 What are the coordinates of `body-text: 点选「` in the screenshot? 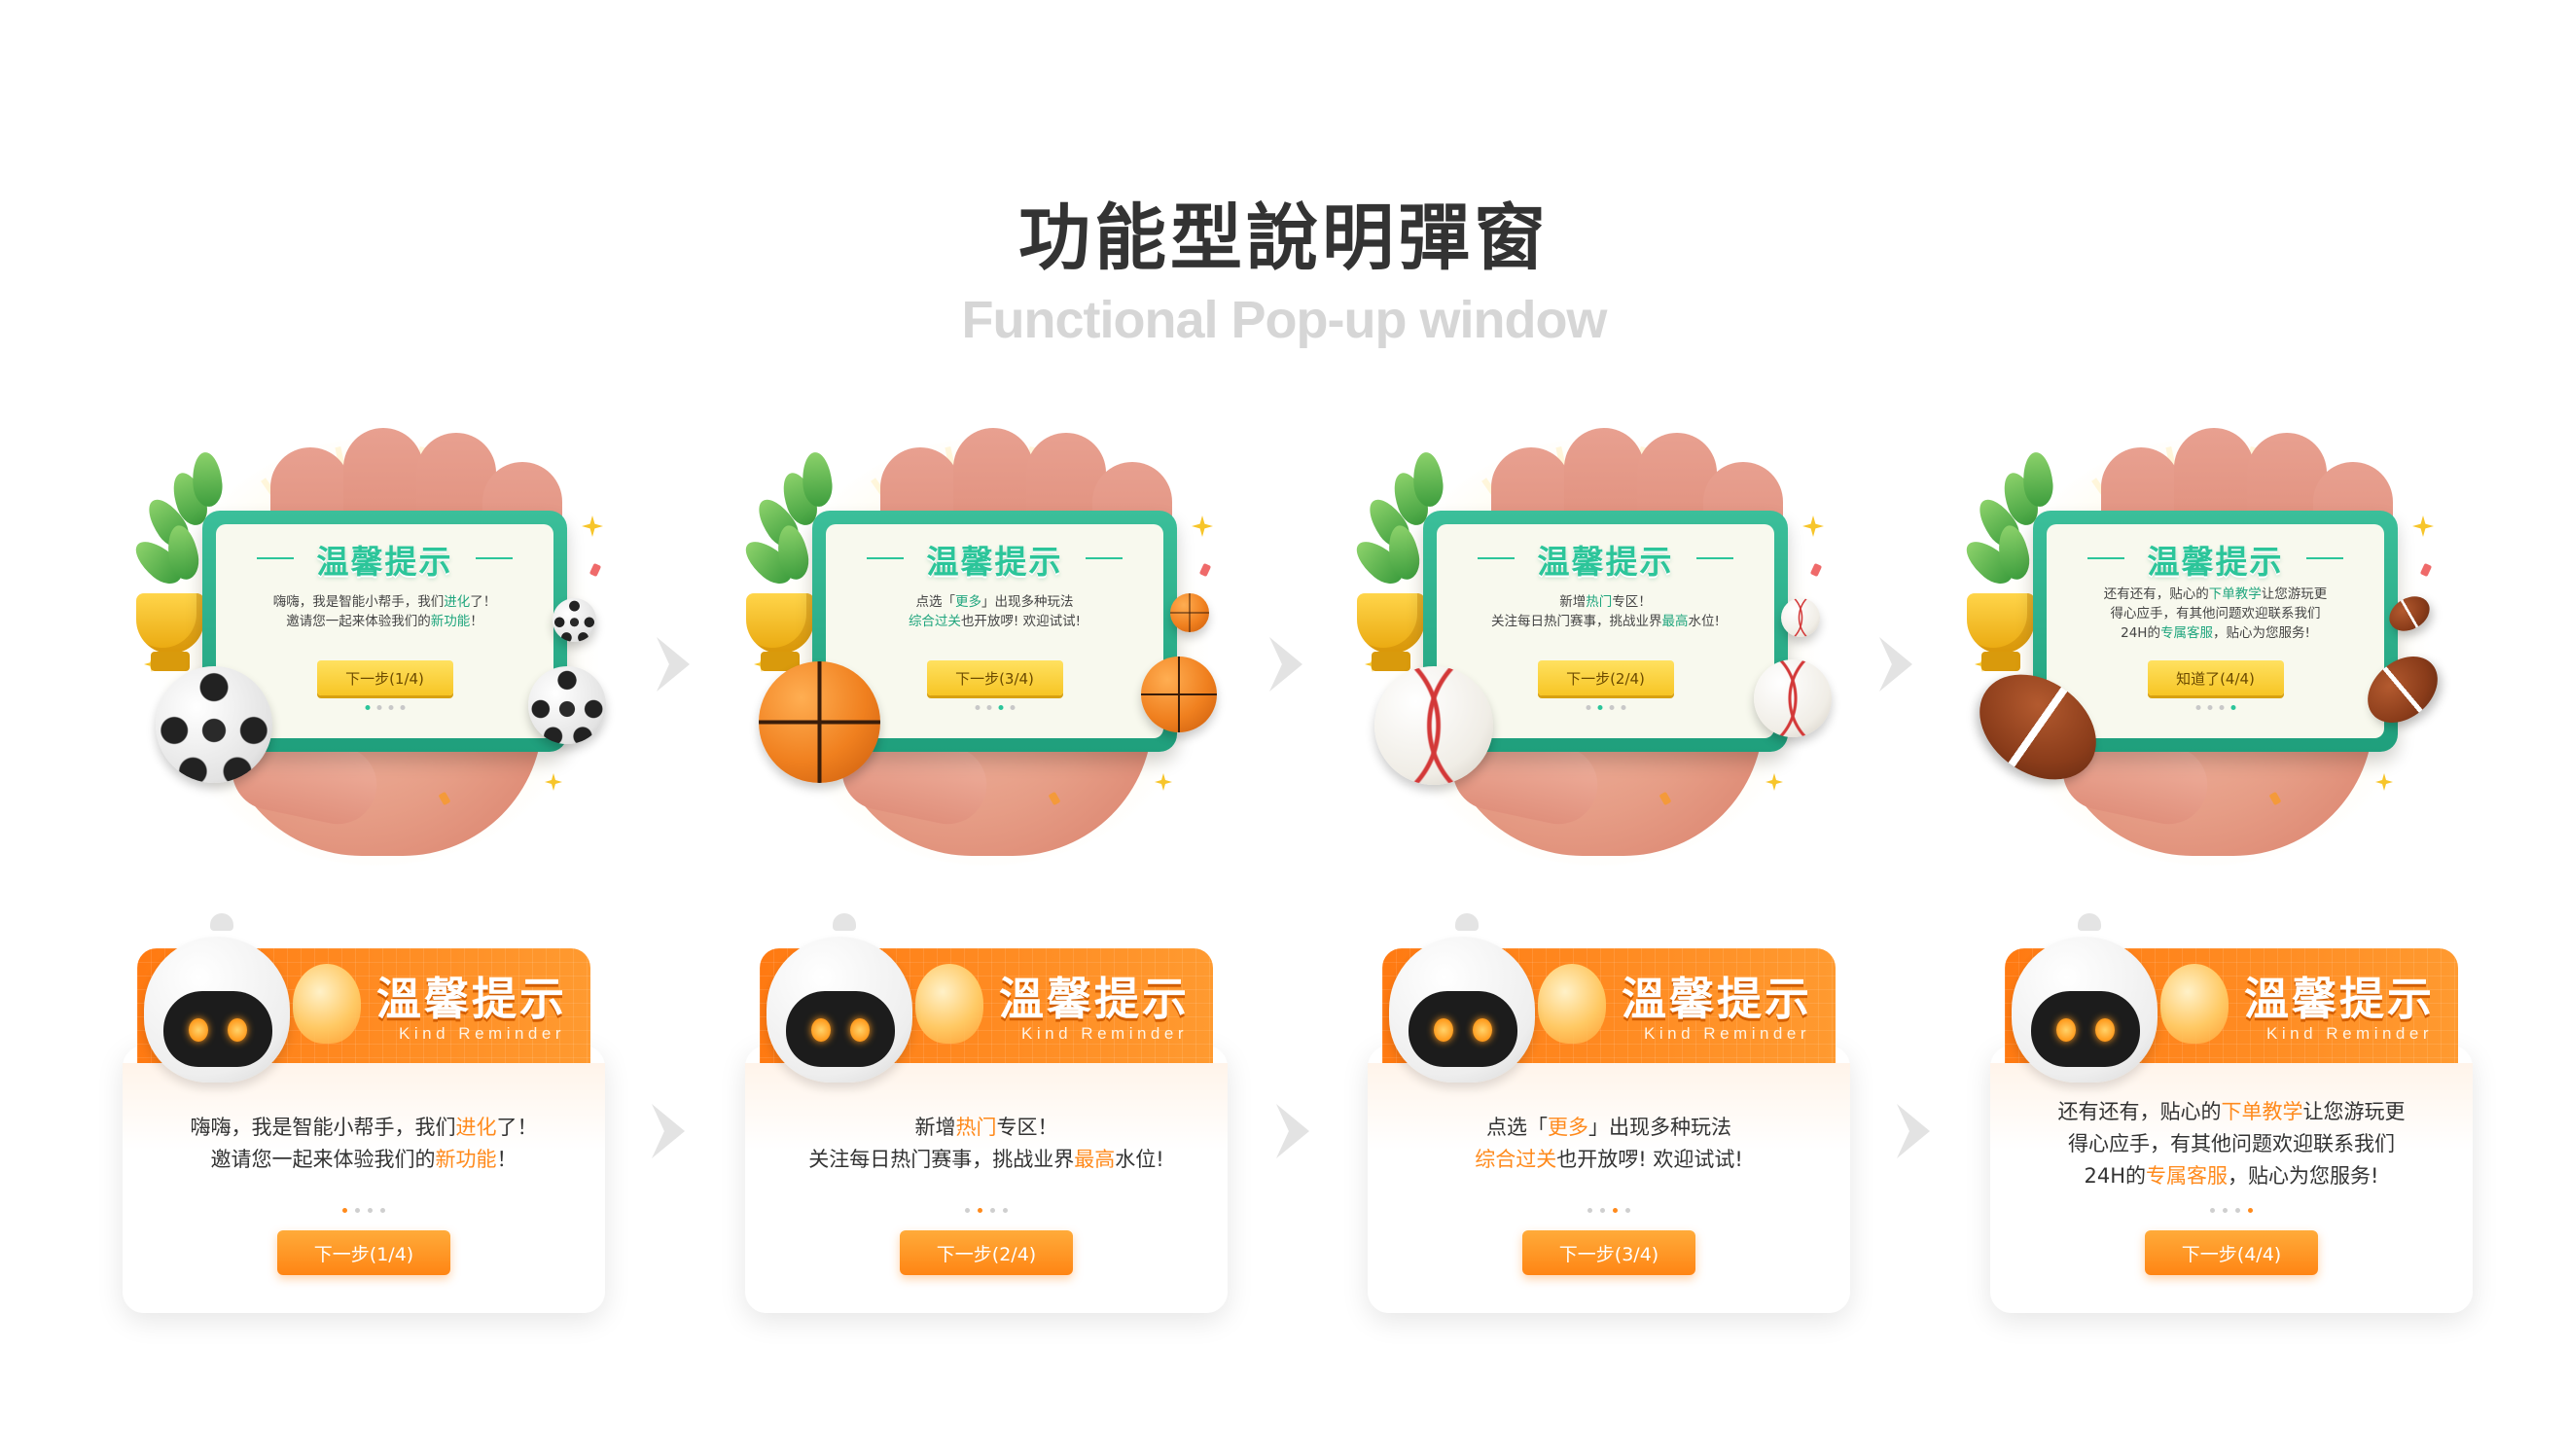 It's located at (1517, 1127).